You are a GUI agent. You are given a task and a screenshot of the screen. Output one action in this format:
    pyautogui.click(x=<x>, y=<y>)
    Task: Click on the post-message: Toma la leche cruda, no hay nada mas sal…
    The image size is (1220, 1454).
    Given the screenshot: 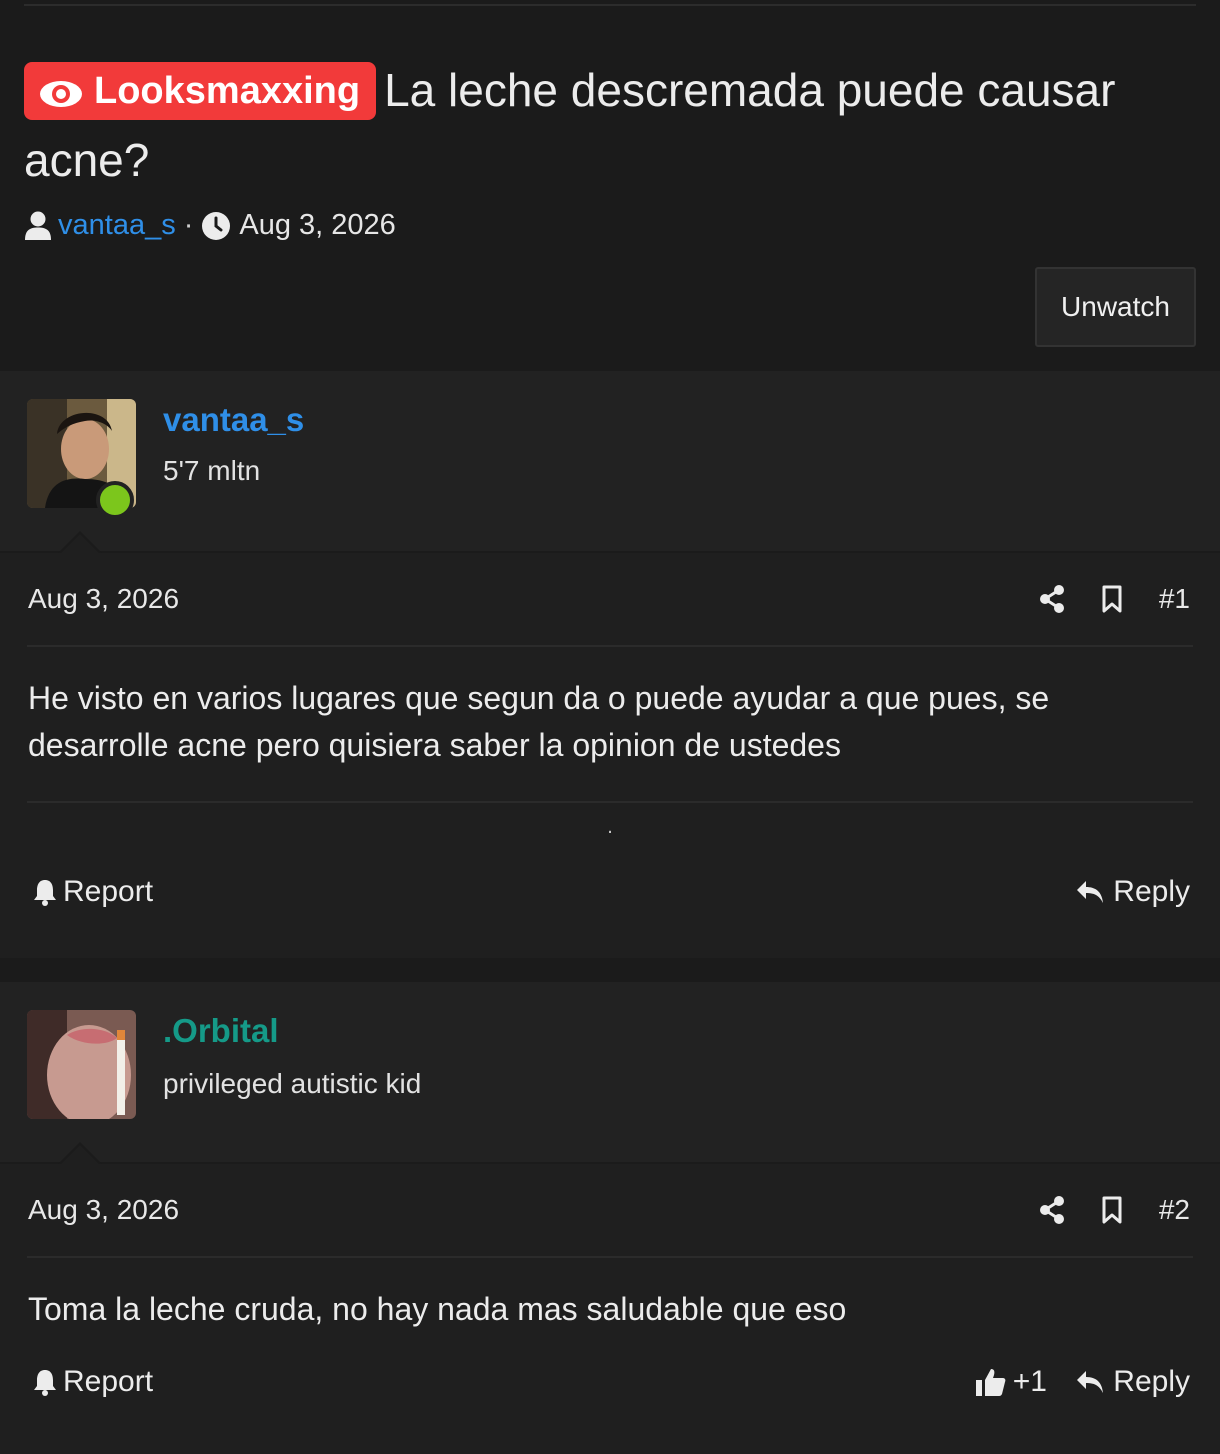 What is the action you would take?
    pyautogui.click(x=437, y=1309)
    